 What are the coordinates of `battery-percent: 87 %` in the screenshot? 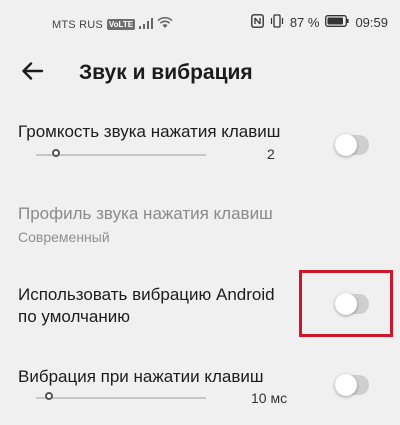 It's located at (304, 22).